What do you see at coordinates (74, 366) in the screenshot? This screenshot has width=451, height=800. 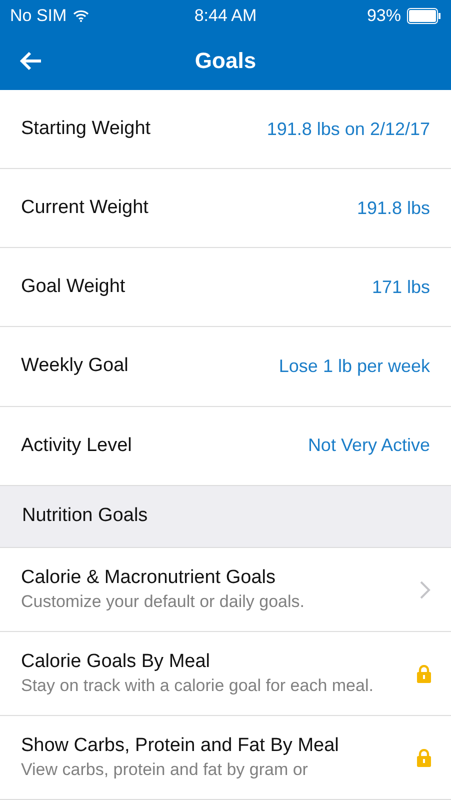 I see `goal-label: Weekly Goal` at bounding box center [74, 366].